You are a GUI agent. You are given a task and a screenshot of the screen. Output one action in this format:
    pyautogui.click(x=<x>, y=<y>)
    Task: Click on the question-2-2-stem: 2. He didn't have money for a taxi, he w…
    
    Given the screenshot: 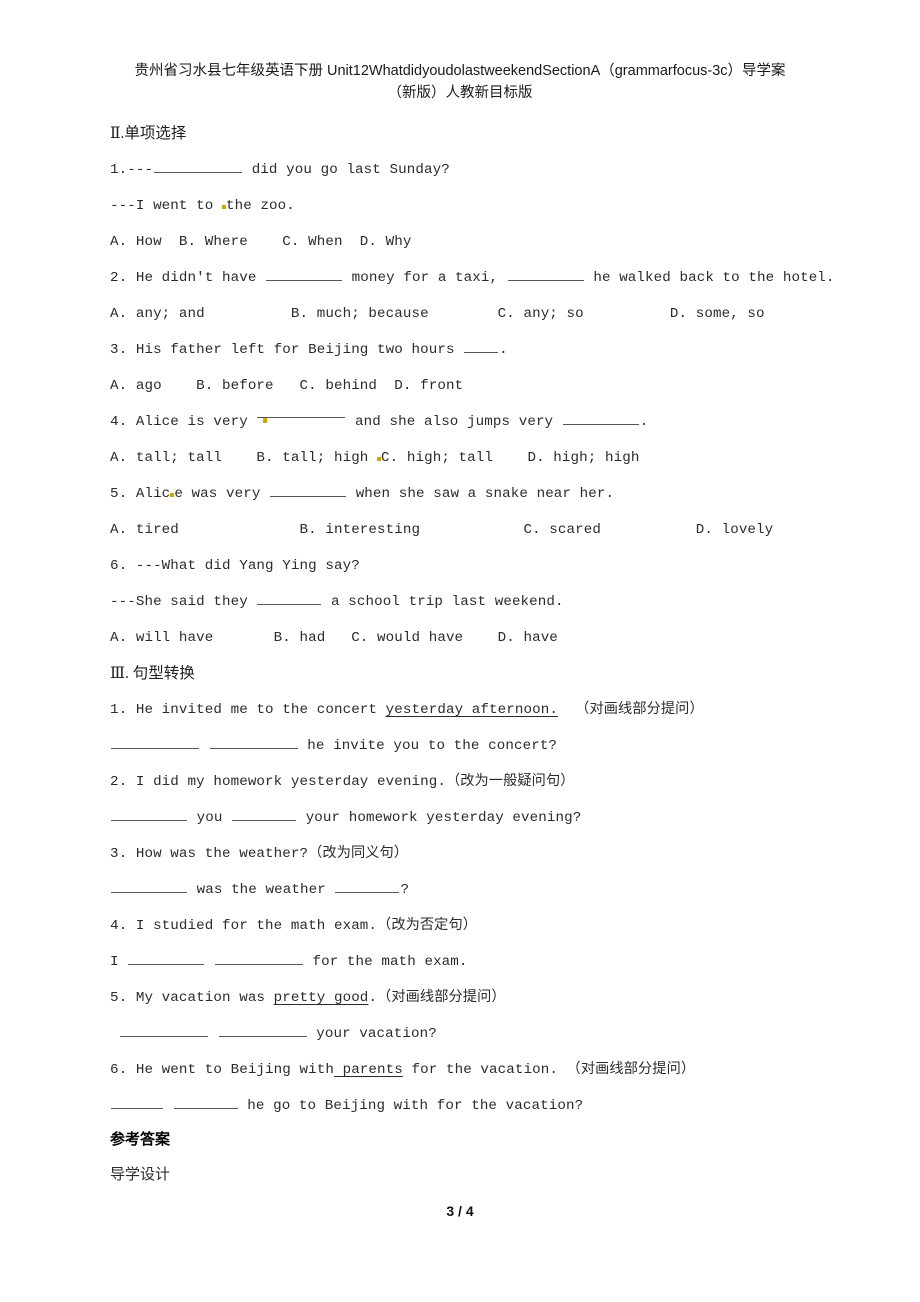 What is the action you would take?
    pyautogui.click(x=472, y=278)
    